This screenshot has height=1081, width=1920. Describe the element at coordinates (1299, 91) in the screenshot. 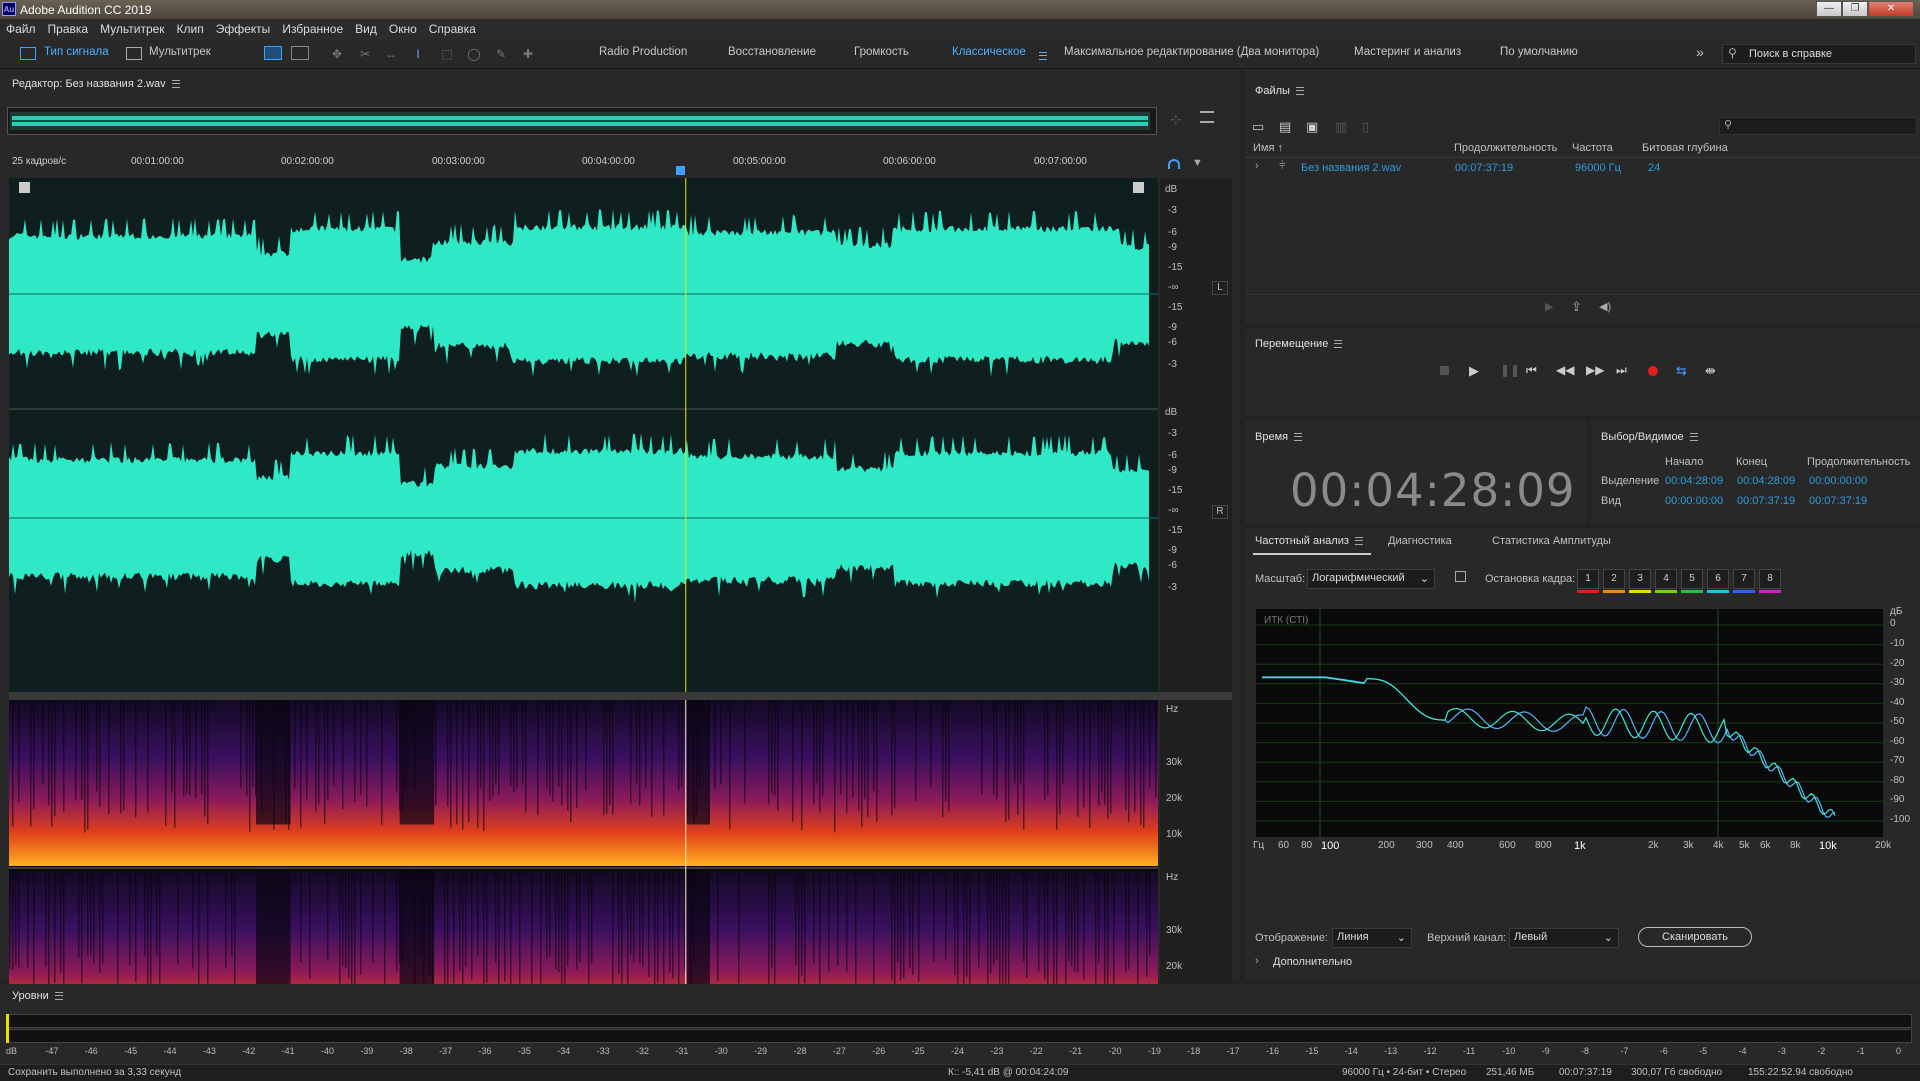

I see `files-menu-icon` at that location.